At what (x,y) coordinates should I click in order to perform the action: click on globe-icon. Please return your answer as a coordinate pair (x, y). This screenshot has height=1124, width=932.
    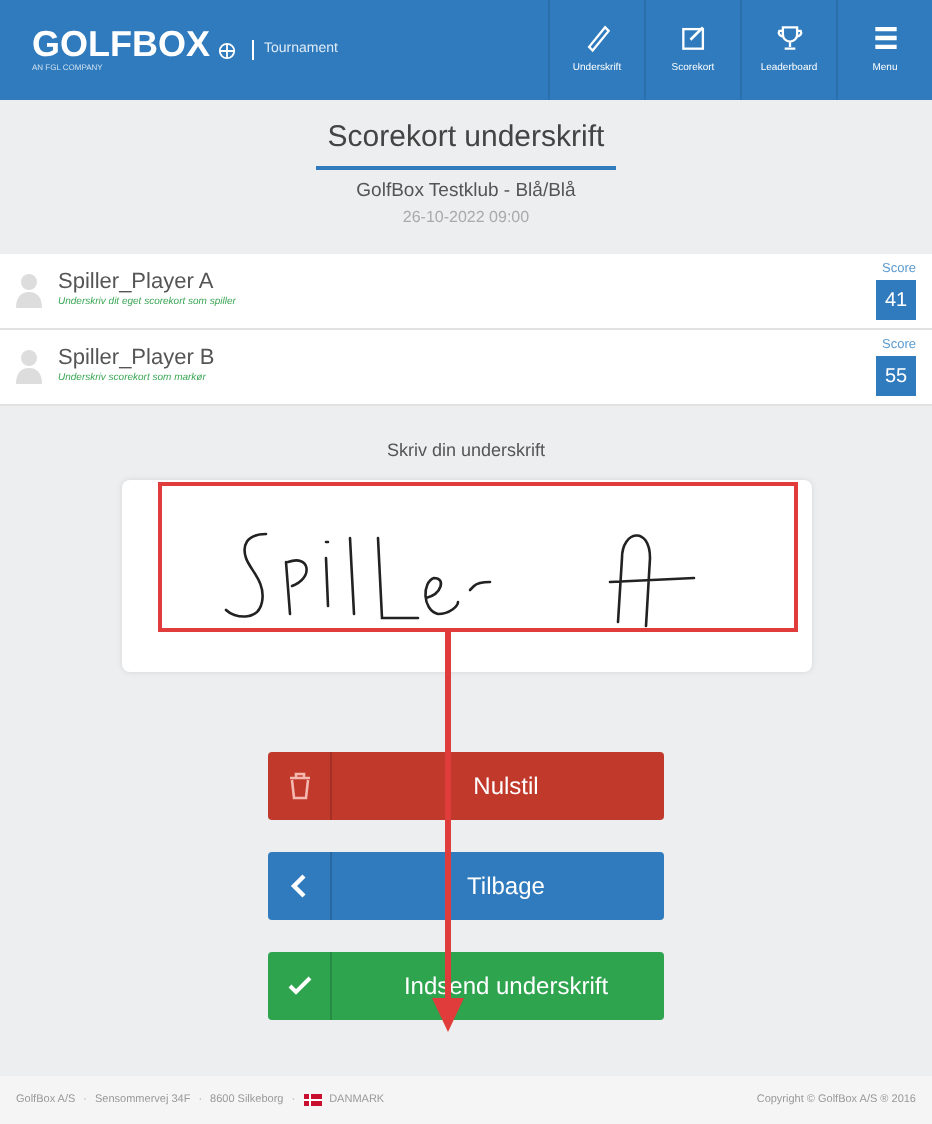
    Looking at the image, I should click on (227, 50).